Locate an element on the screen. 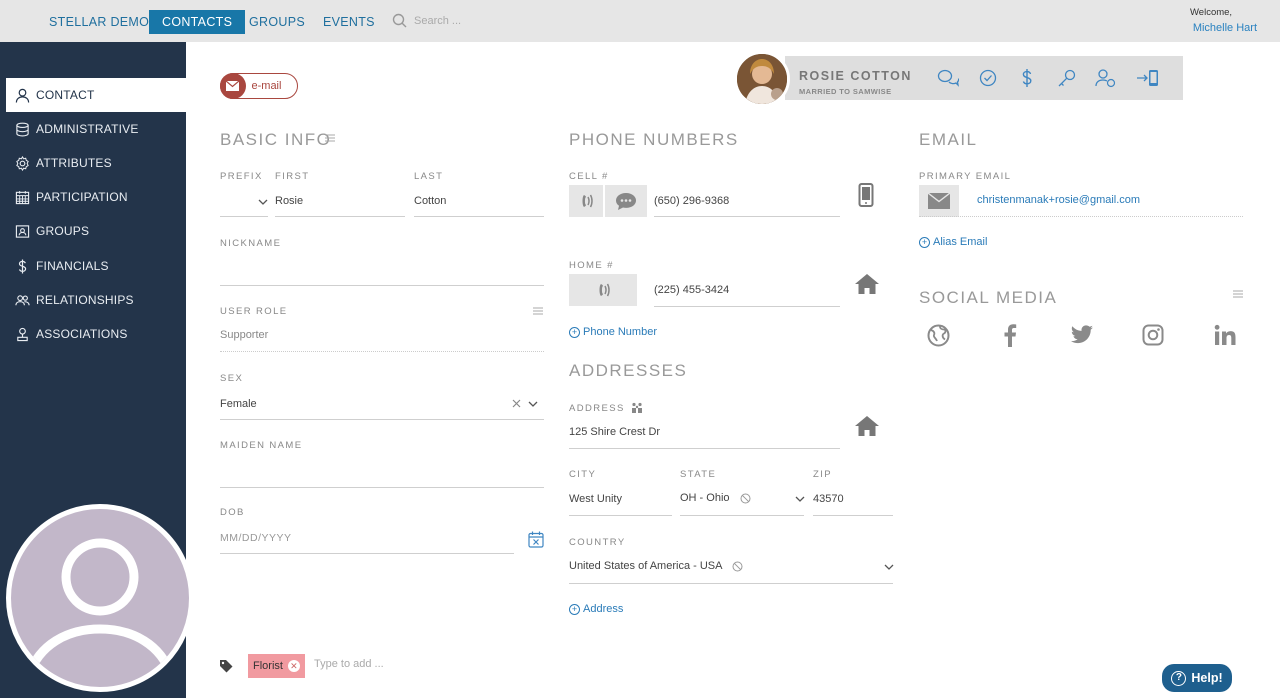  first-name-field: Rosie is located at coordinates (289, 201).